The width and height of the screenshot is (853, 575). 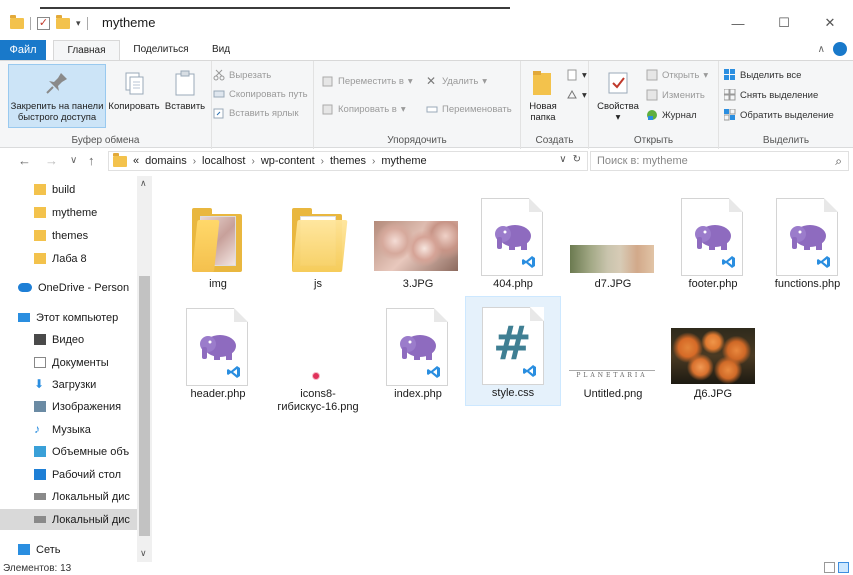 I want to click on nav-item-build: build, so click(x=68, y=189).